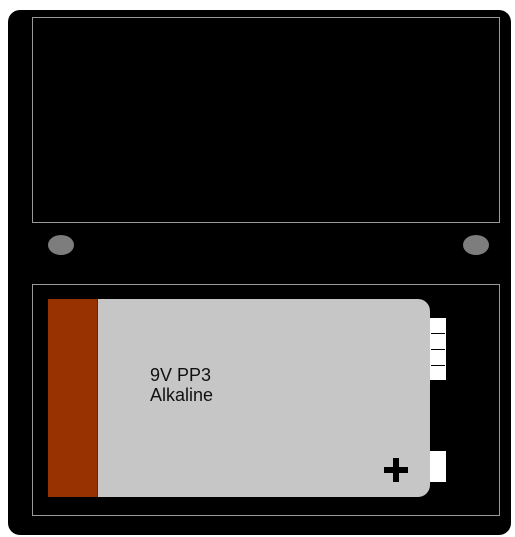 The width and height of the screenshot is (515, 537). I want to click on battery-label: 9V PP3 Alkaline, so click(181, 385).